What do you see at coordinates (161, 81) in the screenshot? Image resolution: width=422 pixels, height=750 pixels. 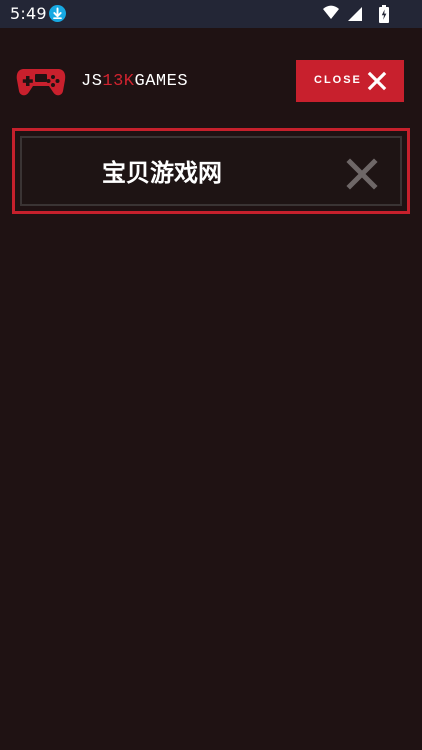 I see `logo-text-games: GAMES` at bounding box center [161, 81].